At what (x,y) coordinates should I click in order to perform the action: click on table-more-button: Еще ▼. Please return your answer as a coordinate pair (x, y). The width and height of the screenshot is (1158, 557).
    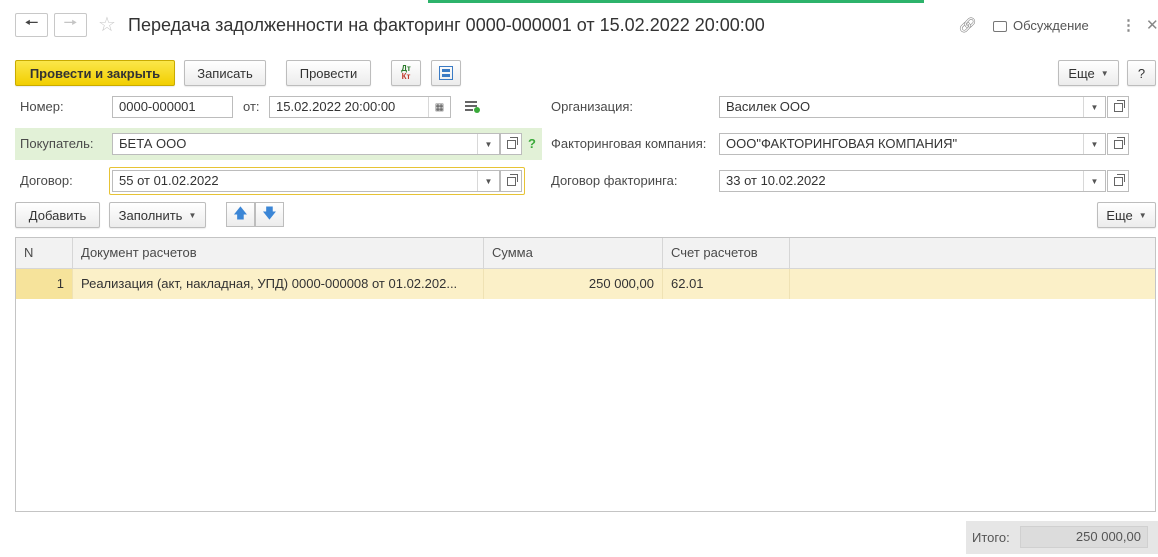
    Looking at the image, I should click on (1126, 215).